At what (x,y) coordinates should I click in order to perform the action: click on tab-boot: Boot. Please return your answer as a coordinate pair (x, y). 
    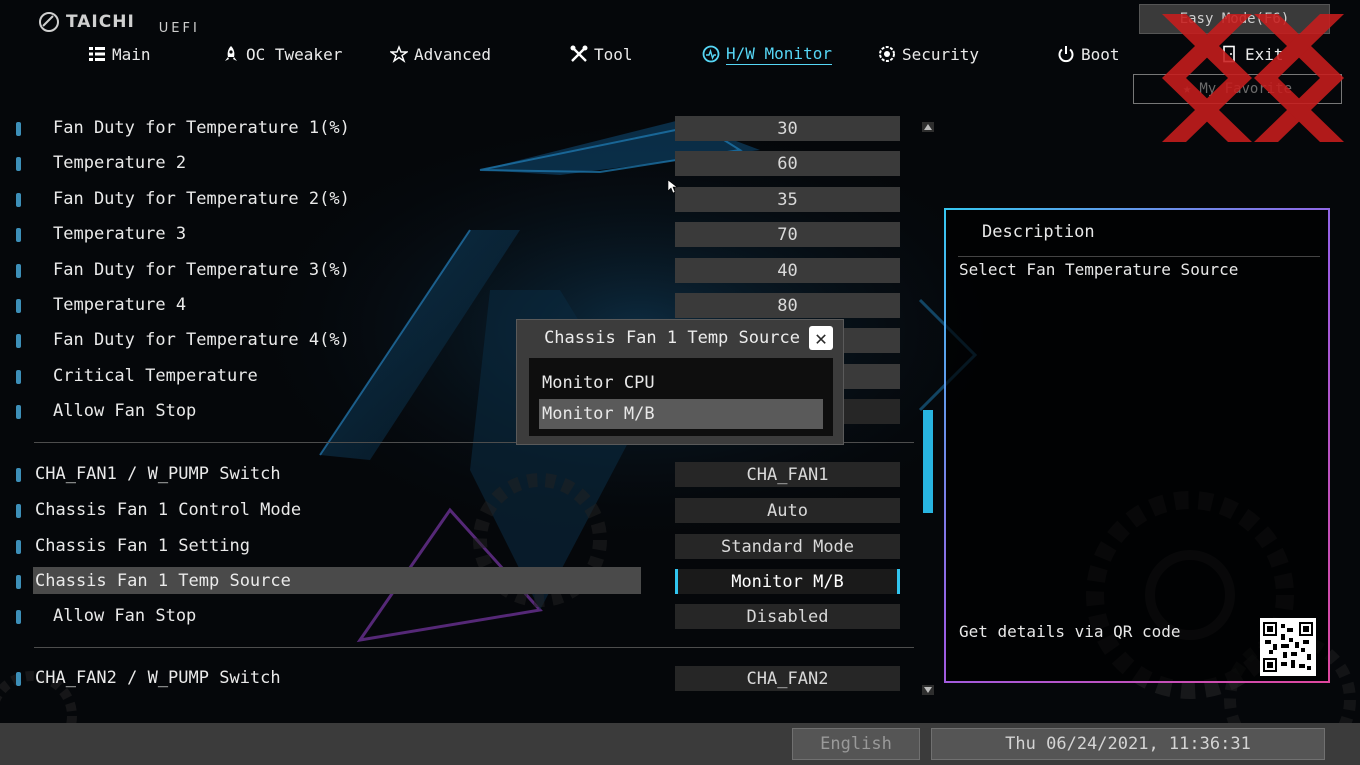
    Looking at the image, I should click on (1088, 54).